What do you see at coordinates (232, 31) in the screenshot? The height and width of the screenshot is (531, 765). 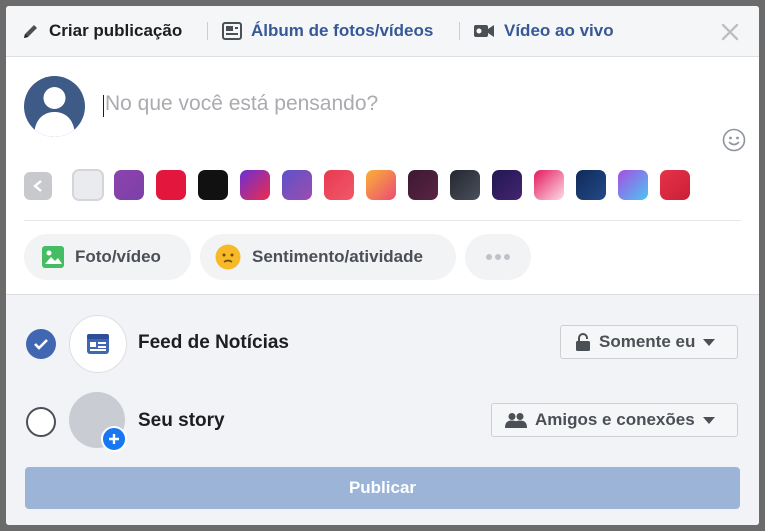 I see `photo-album-icon` at bounding box center [232, 31].